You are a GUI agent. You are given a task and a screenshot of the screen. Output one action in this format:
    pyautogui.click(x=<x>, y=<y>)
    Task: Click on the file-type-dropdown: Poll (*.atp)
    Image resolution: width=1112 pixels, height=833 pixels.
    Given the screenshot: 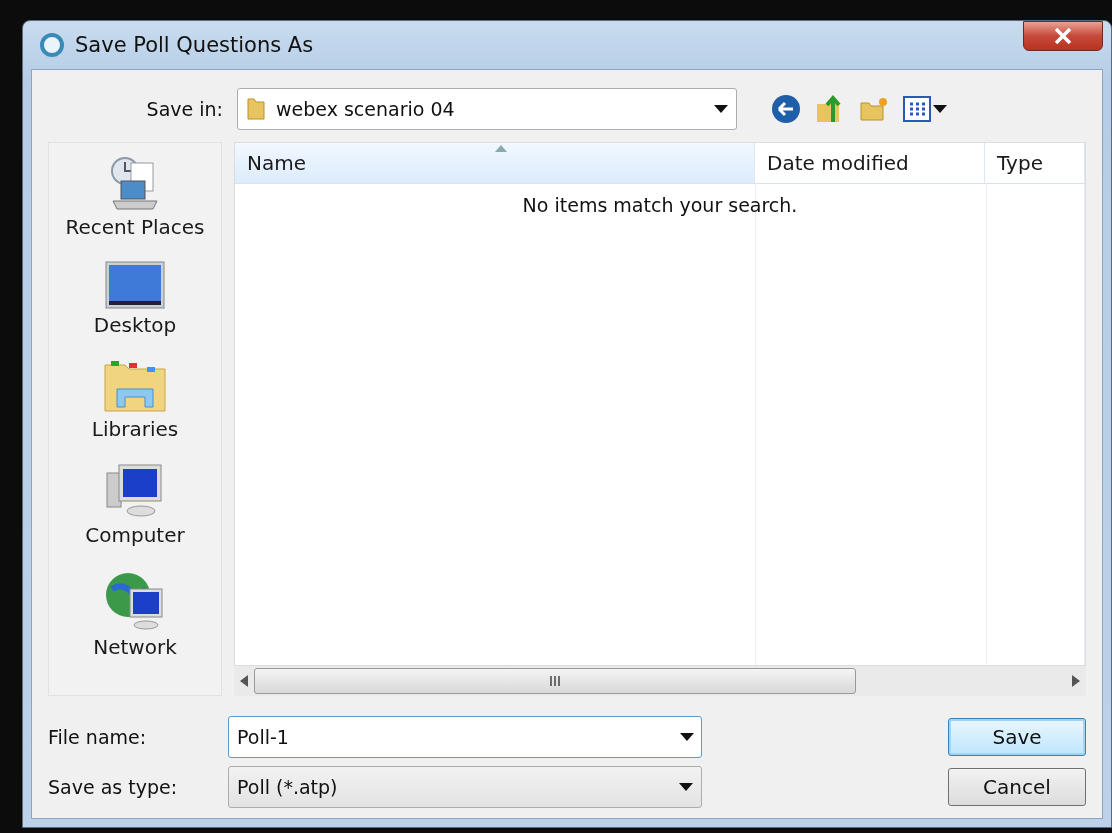 What is the action you would take?
    pyautogui.click(x=465, y=787)
    